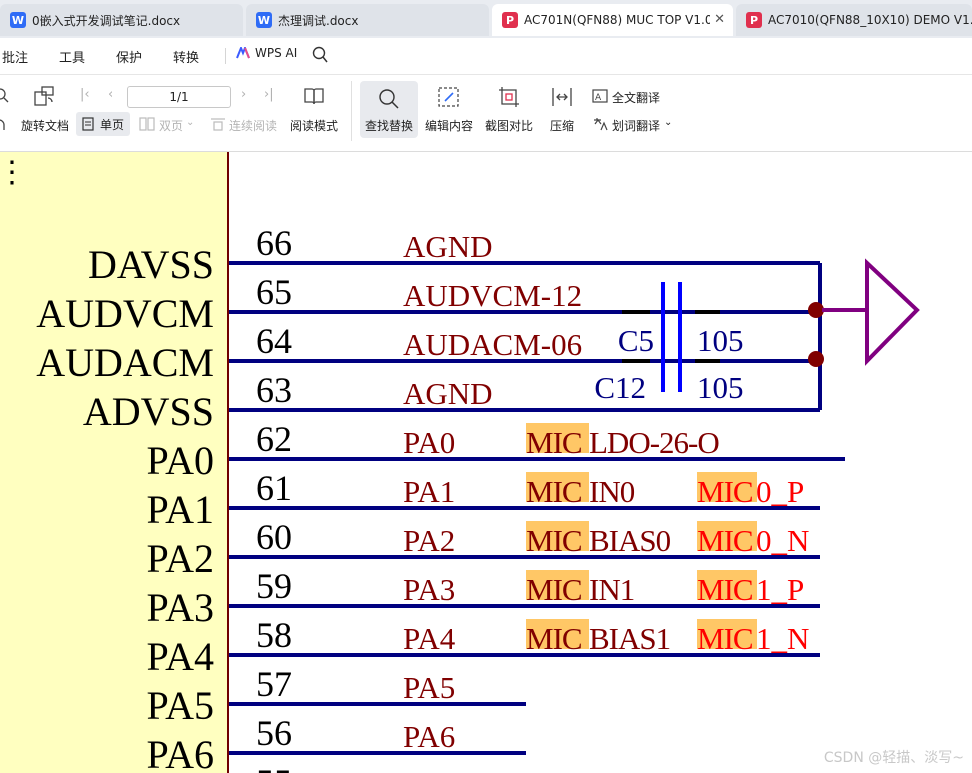 The height and width of the screenshot is (773, 972). Describe the element at coordinates (509, 97) in the screenshot. I see `screenshot-compare-icon` at that location.